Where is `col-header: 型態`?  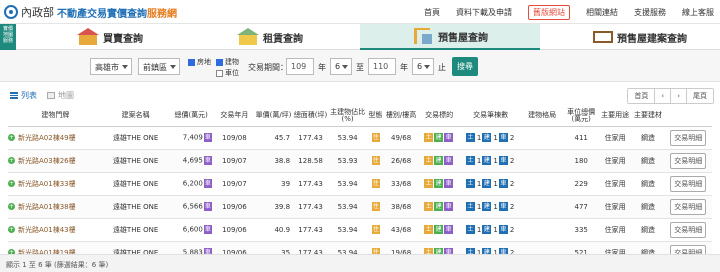
col-header: 型態 is located at coordinates (375, 116).